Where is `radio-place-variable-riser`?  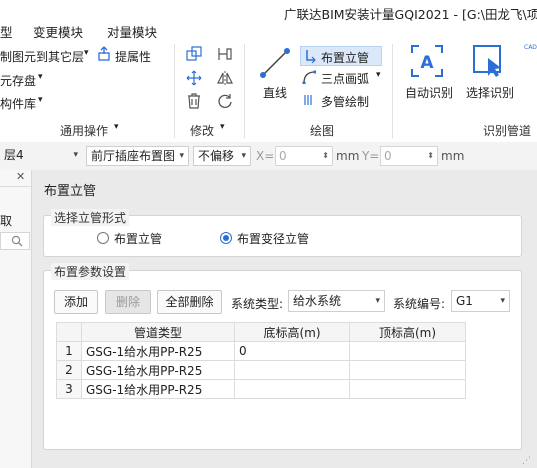 radio-place-variable-riser is located at coordinates (226, 238).